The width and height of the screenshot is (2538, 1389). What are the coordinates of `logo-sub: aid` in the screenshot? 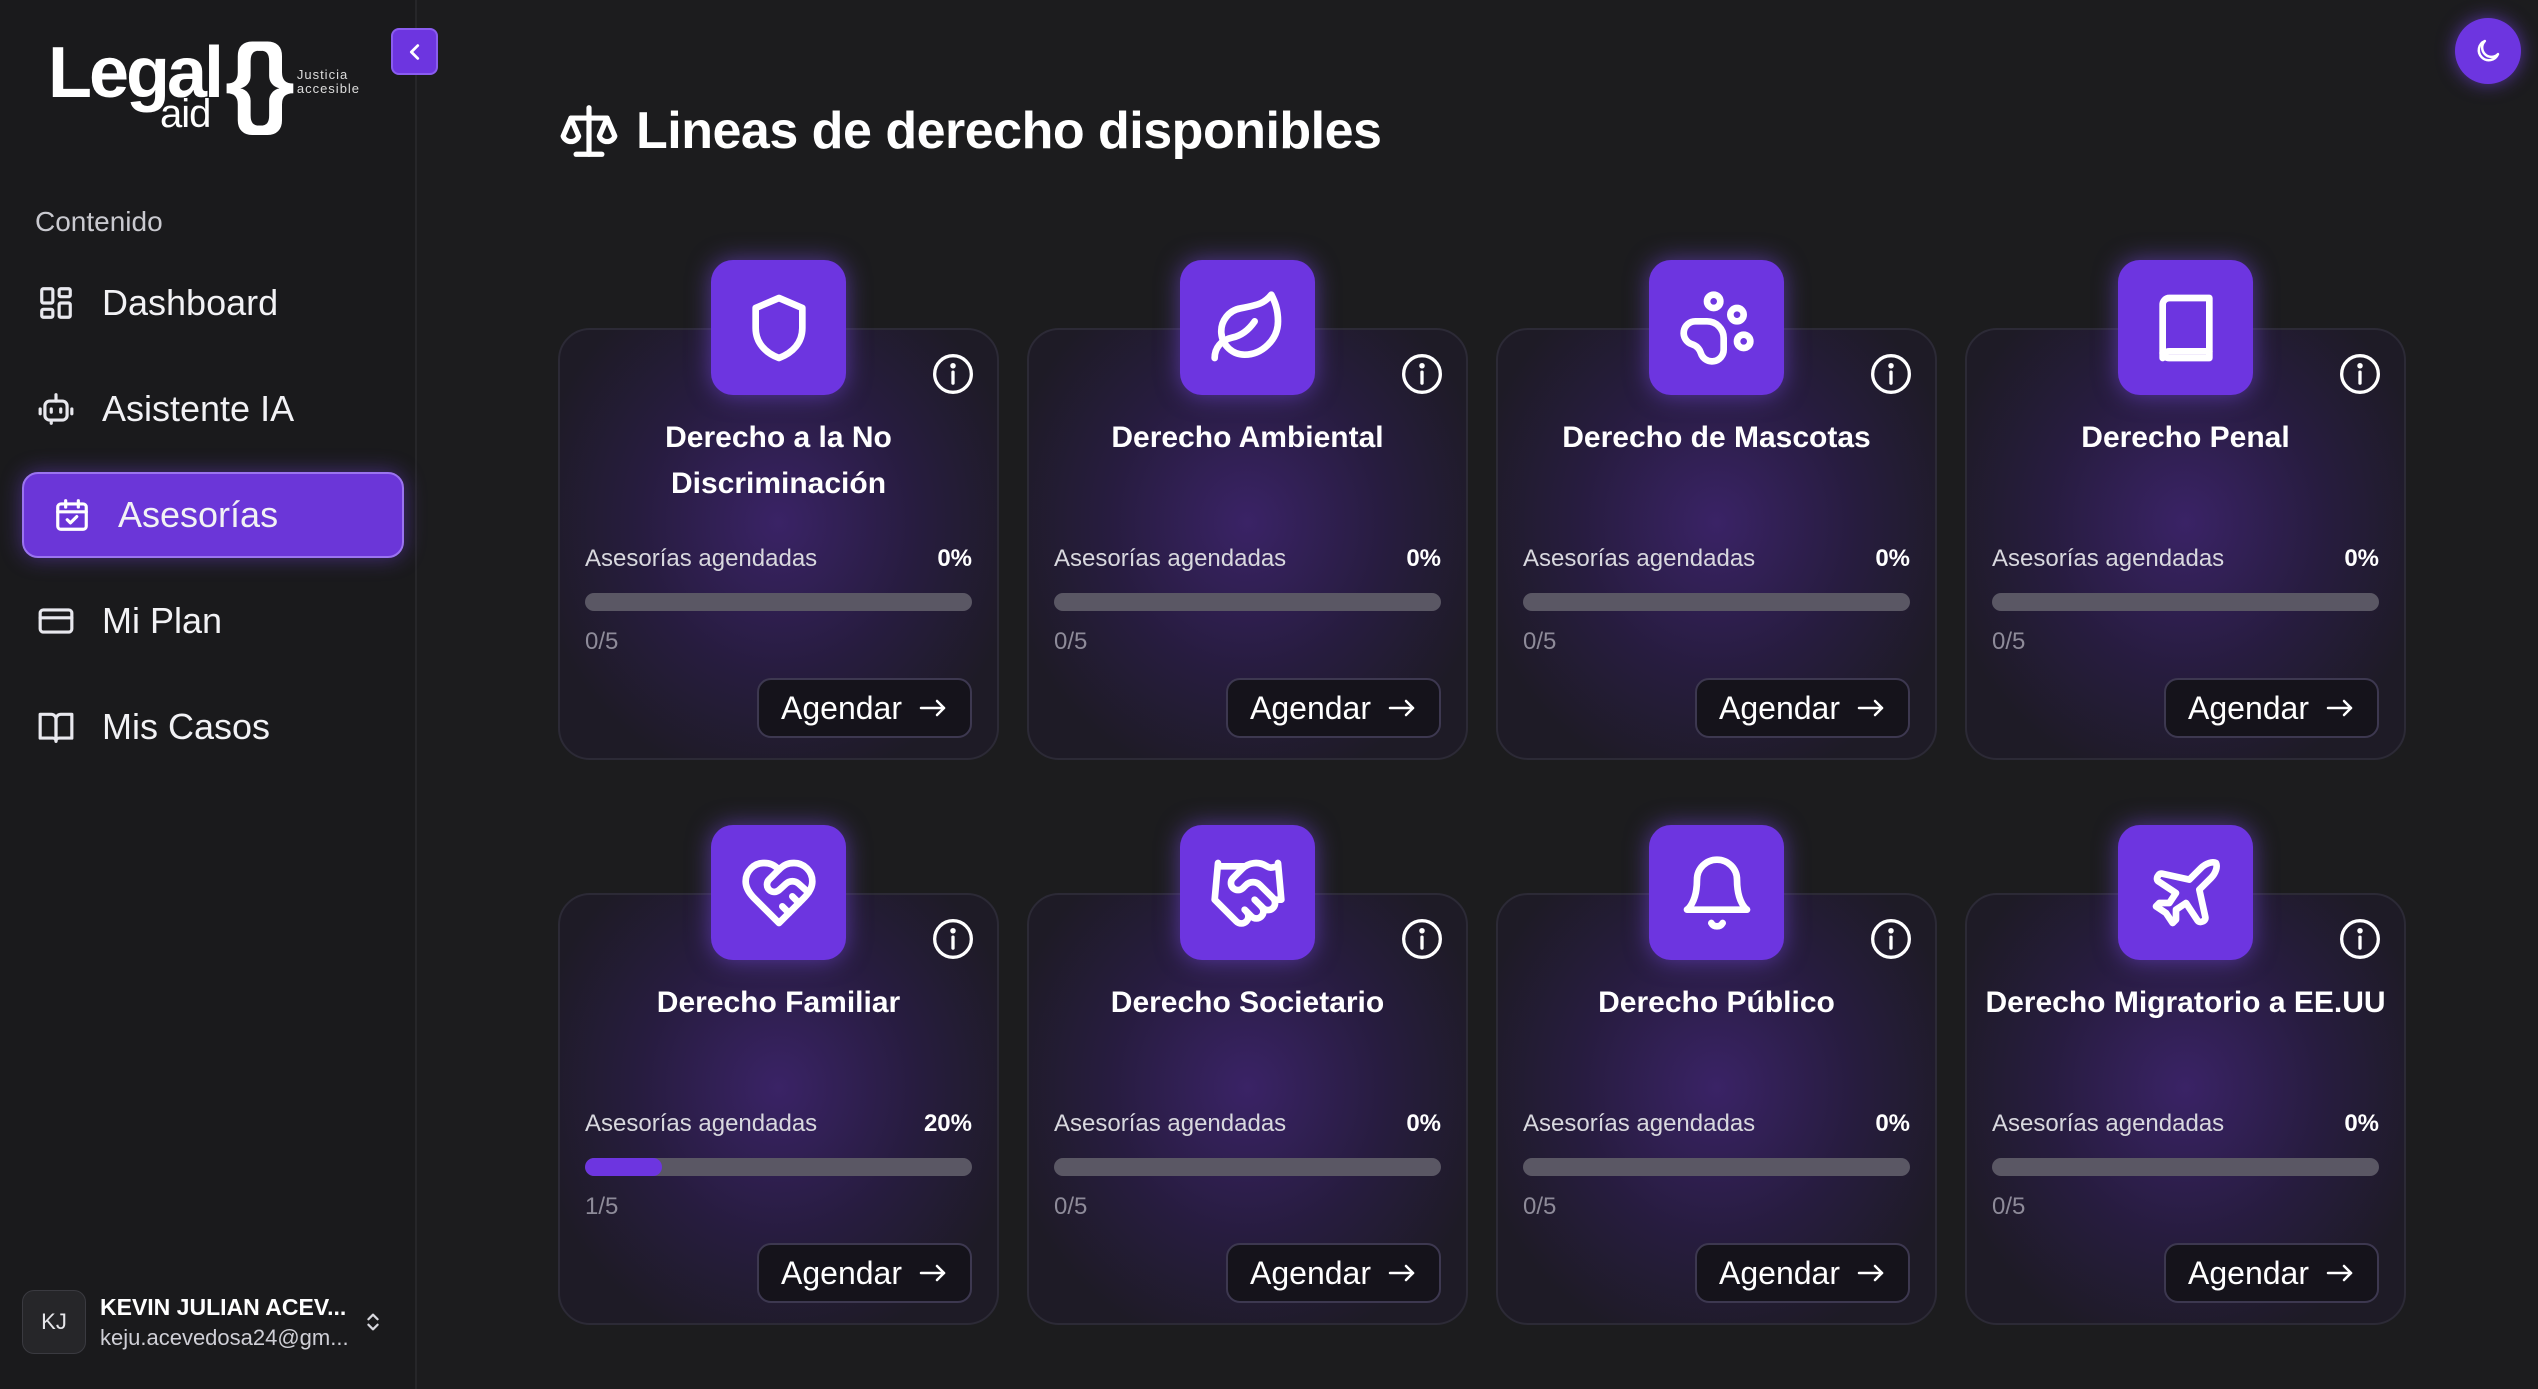 It's located at (185, 114).